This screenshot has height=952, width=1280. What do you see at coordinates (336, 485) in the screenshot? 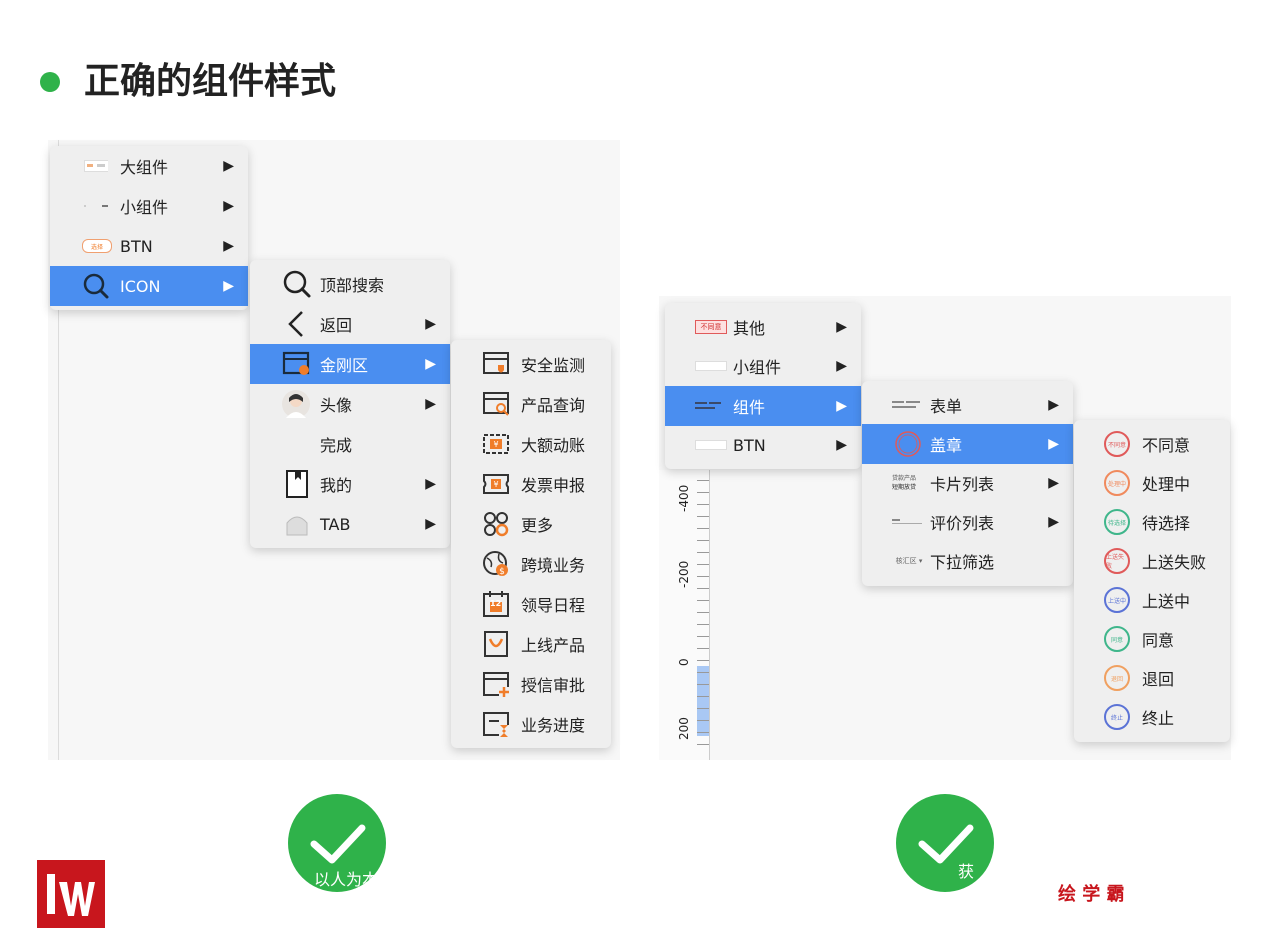
I see `menu-item-label: 我的` at bounding box center [336, 485].